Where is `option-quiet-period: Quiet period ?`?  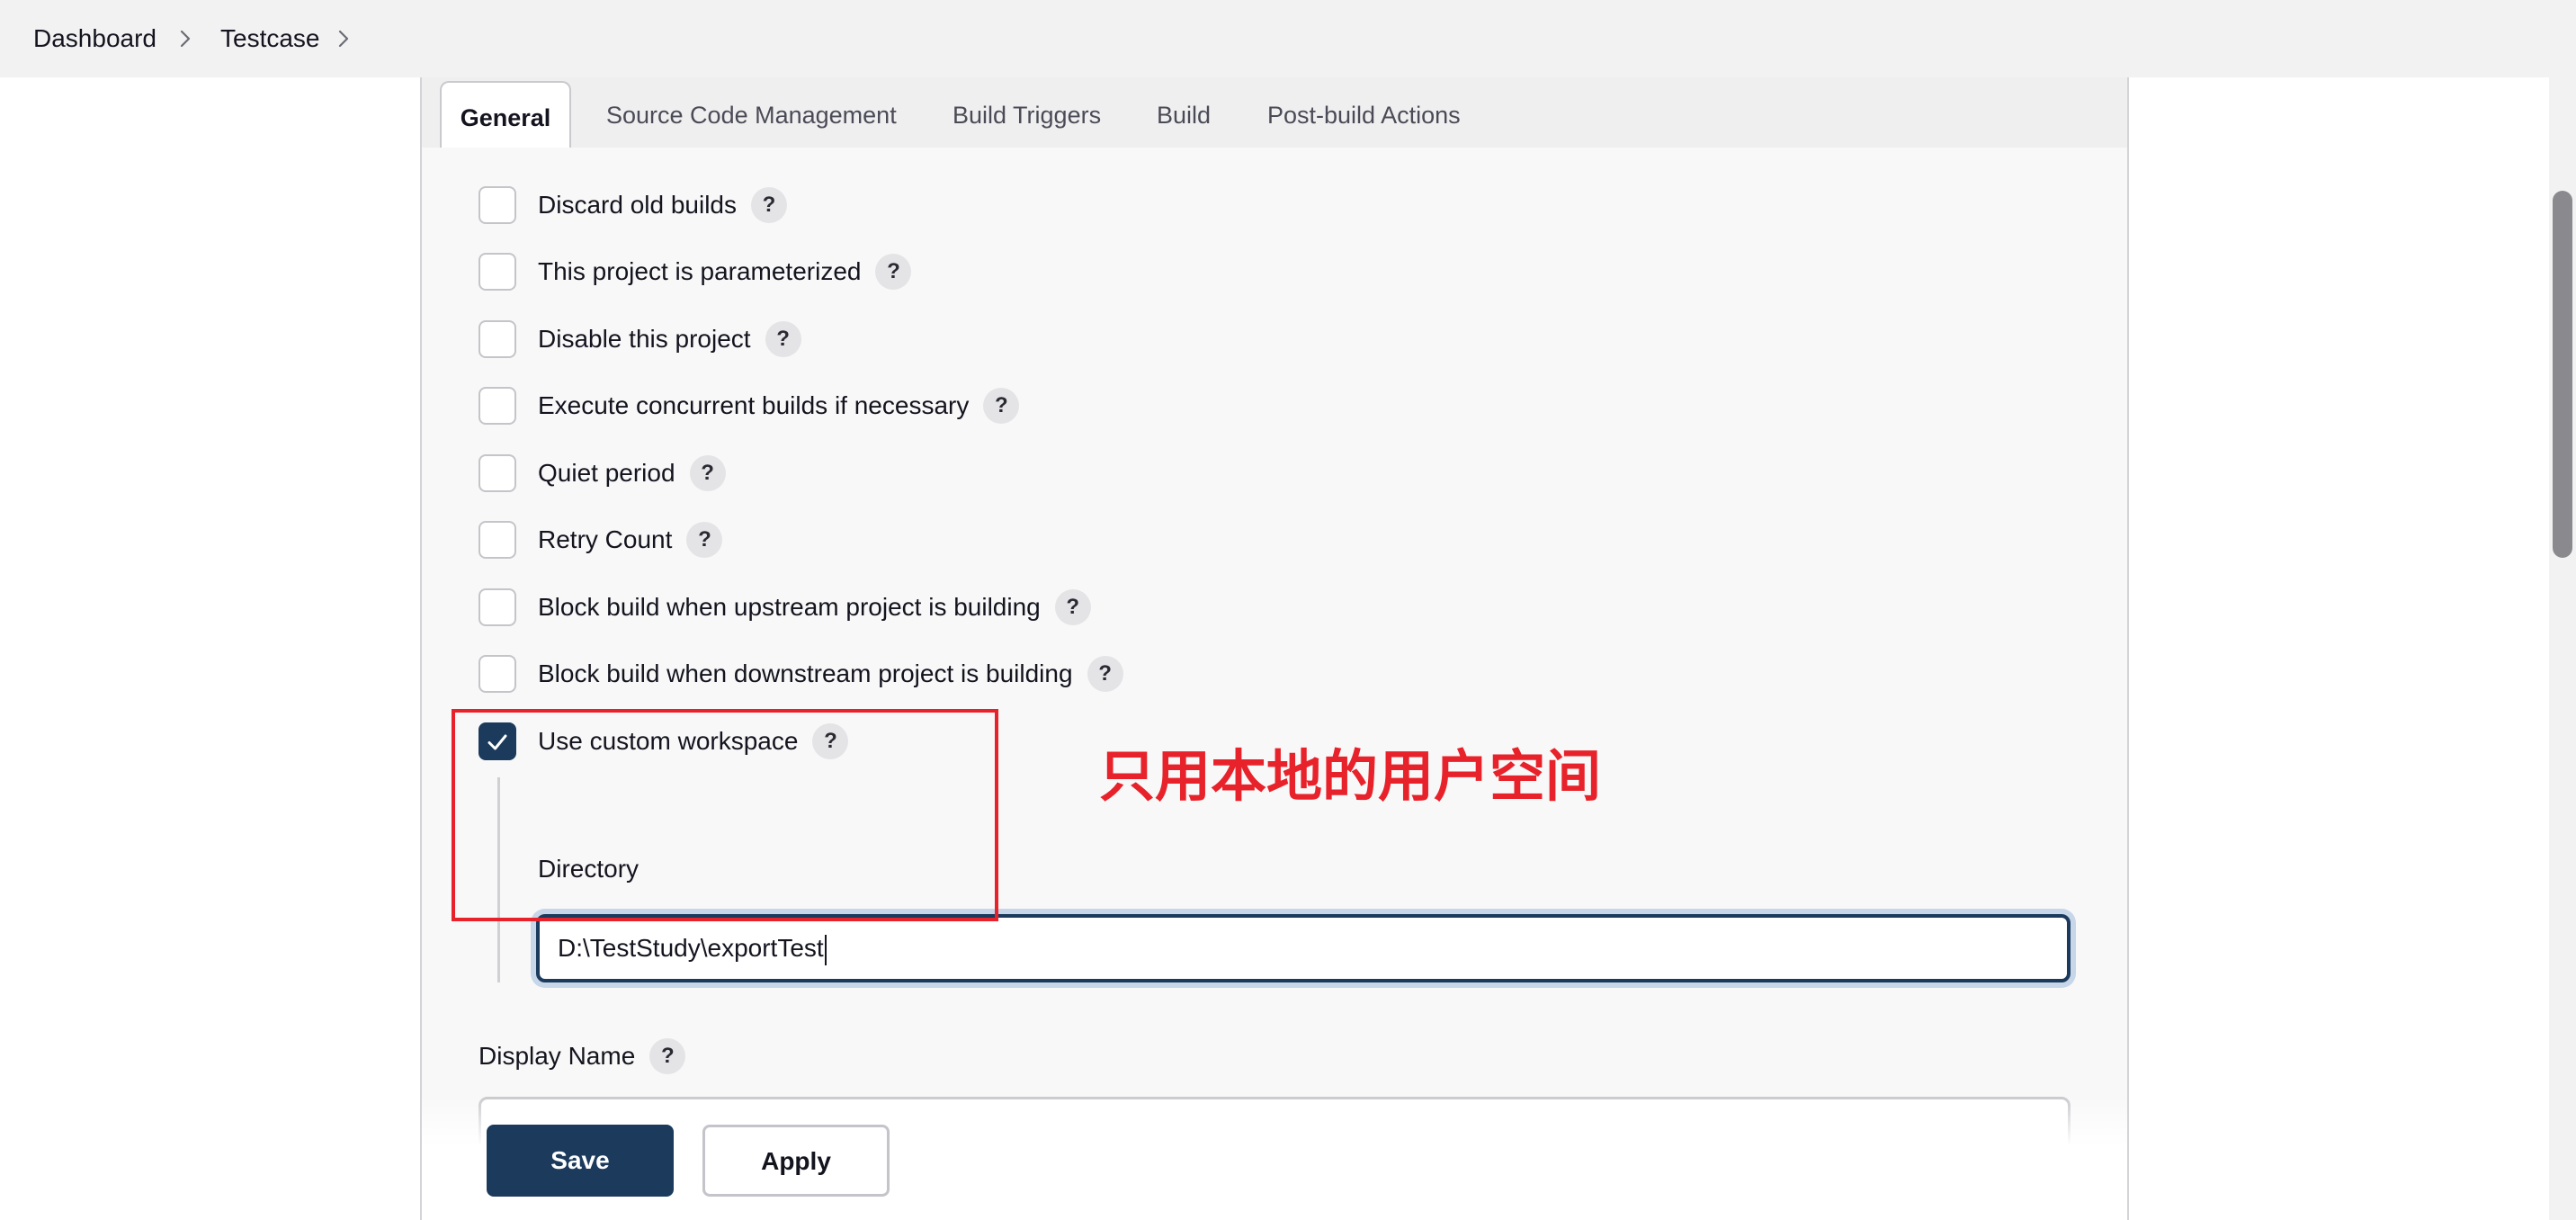 option-quiet-period: Quiet period ? is located at coordinates (602, 473).